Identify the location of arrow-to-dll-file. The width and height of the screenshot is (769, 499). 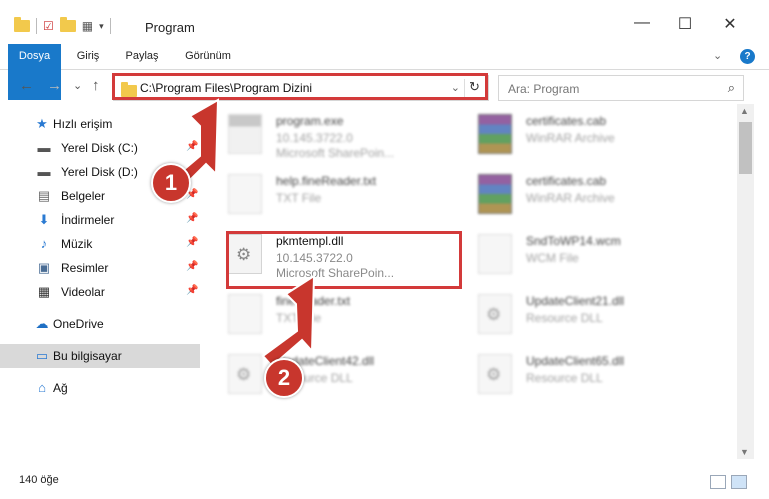
(288, 321).